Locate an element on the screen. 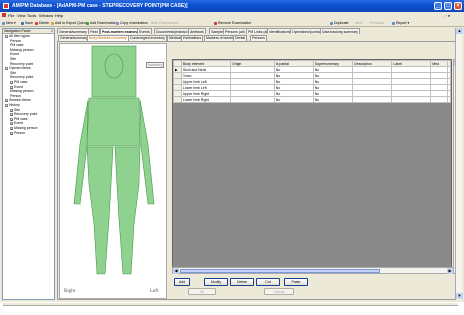 The image size is (464, 315). save-button: Save is located at coordinates (27, 23).